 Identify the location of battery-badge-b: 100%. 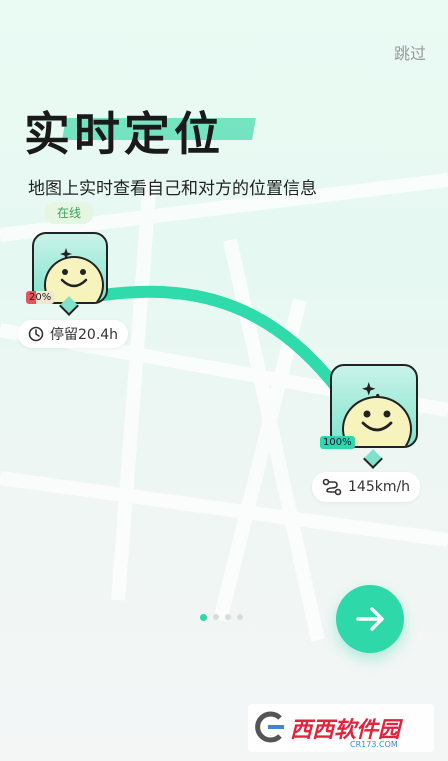
(337, 442).